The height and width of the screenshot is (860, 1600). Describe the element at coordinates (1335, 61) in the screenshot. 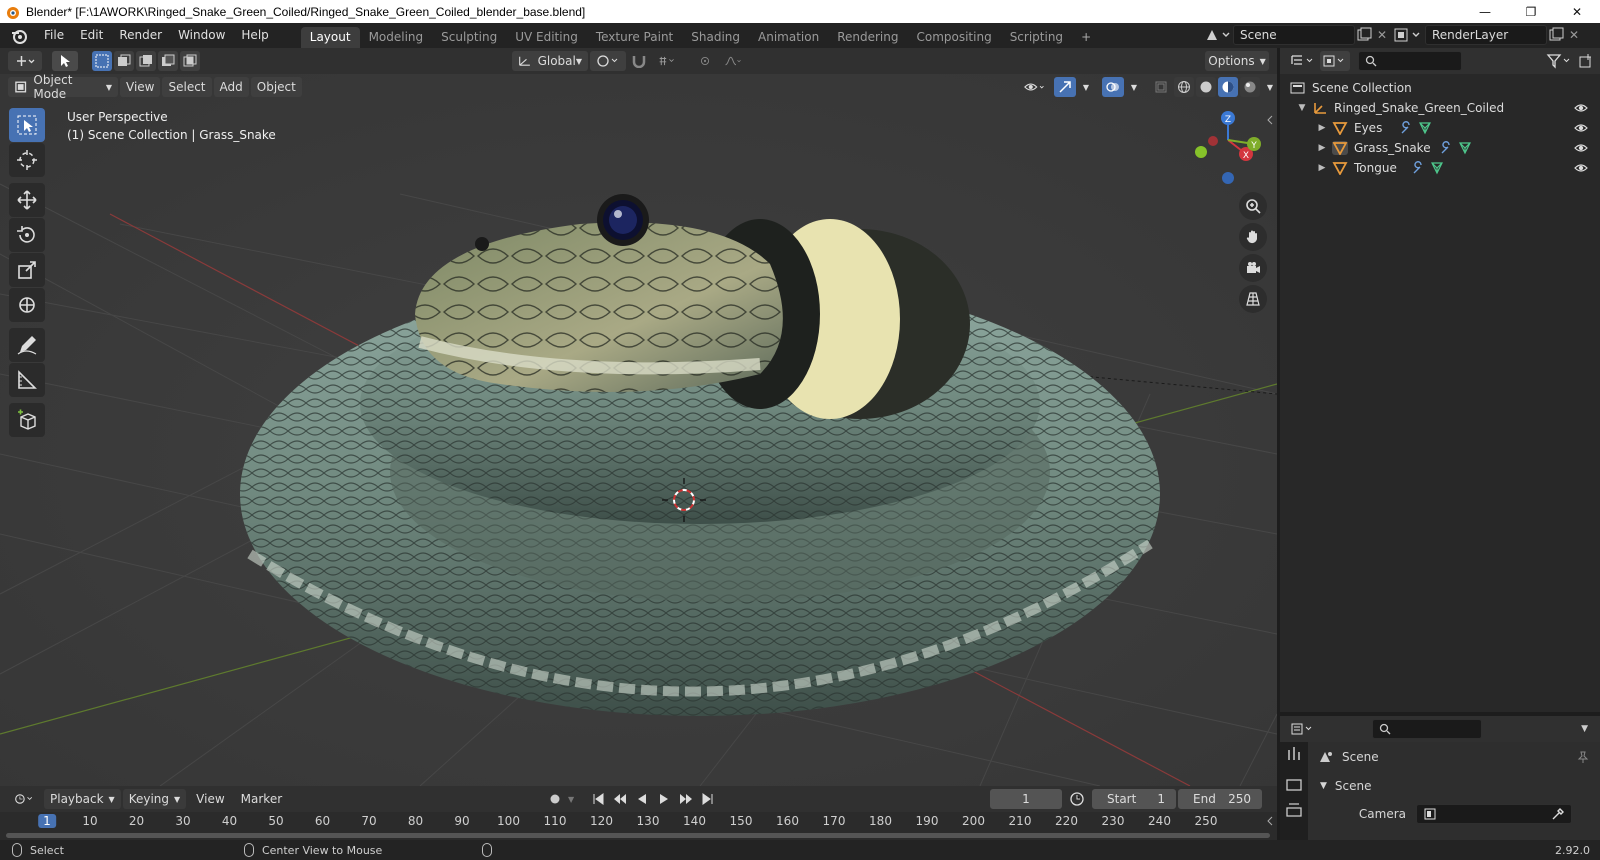

I see `display-mode-dropdown` at that location.